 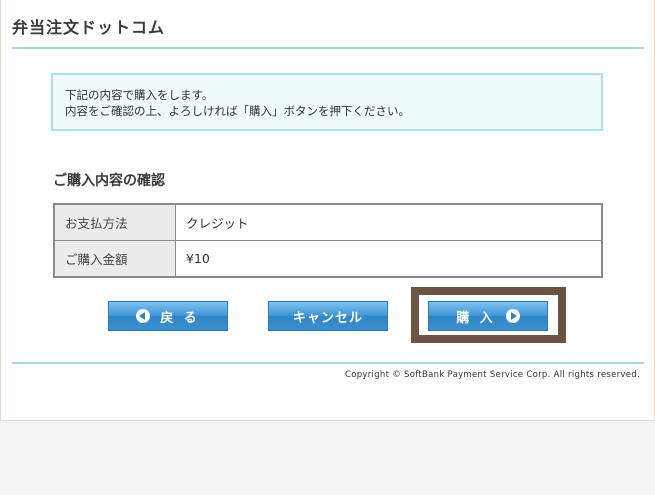 I want to click on table-row-amount: ご購入金額 ¥10, so click(x=328, y=259).